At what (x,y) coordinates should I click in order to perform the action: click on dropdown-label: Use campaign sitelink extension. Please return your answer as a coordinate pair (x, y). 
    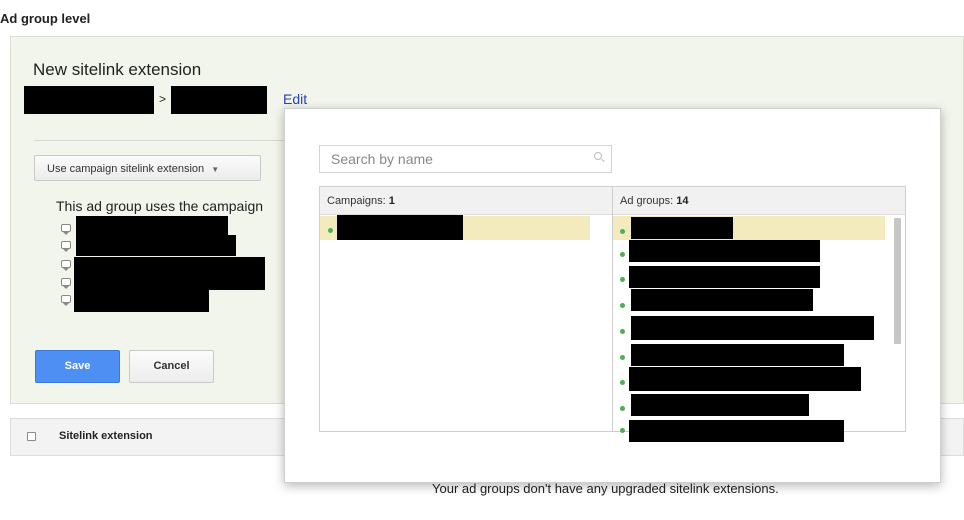
    Looking at the image, I should click on (126, 169).